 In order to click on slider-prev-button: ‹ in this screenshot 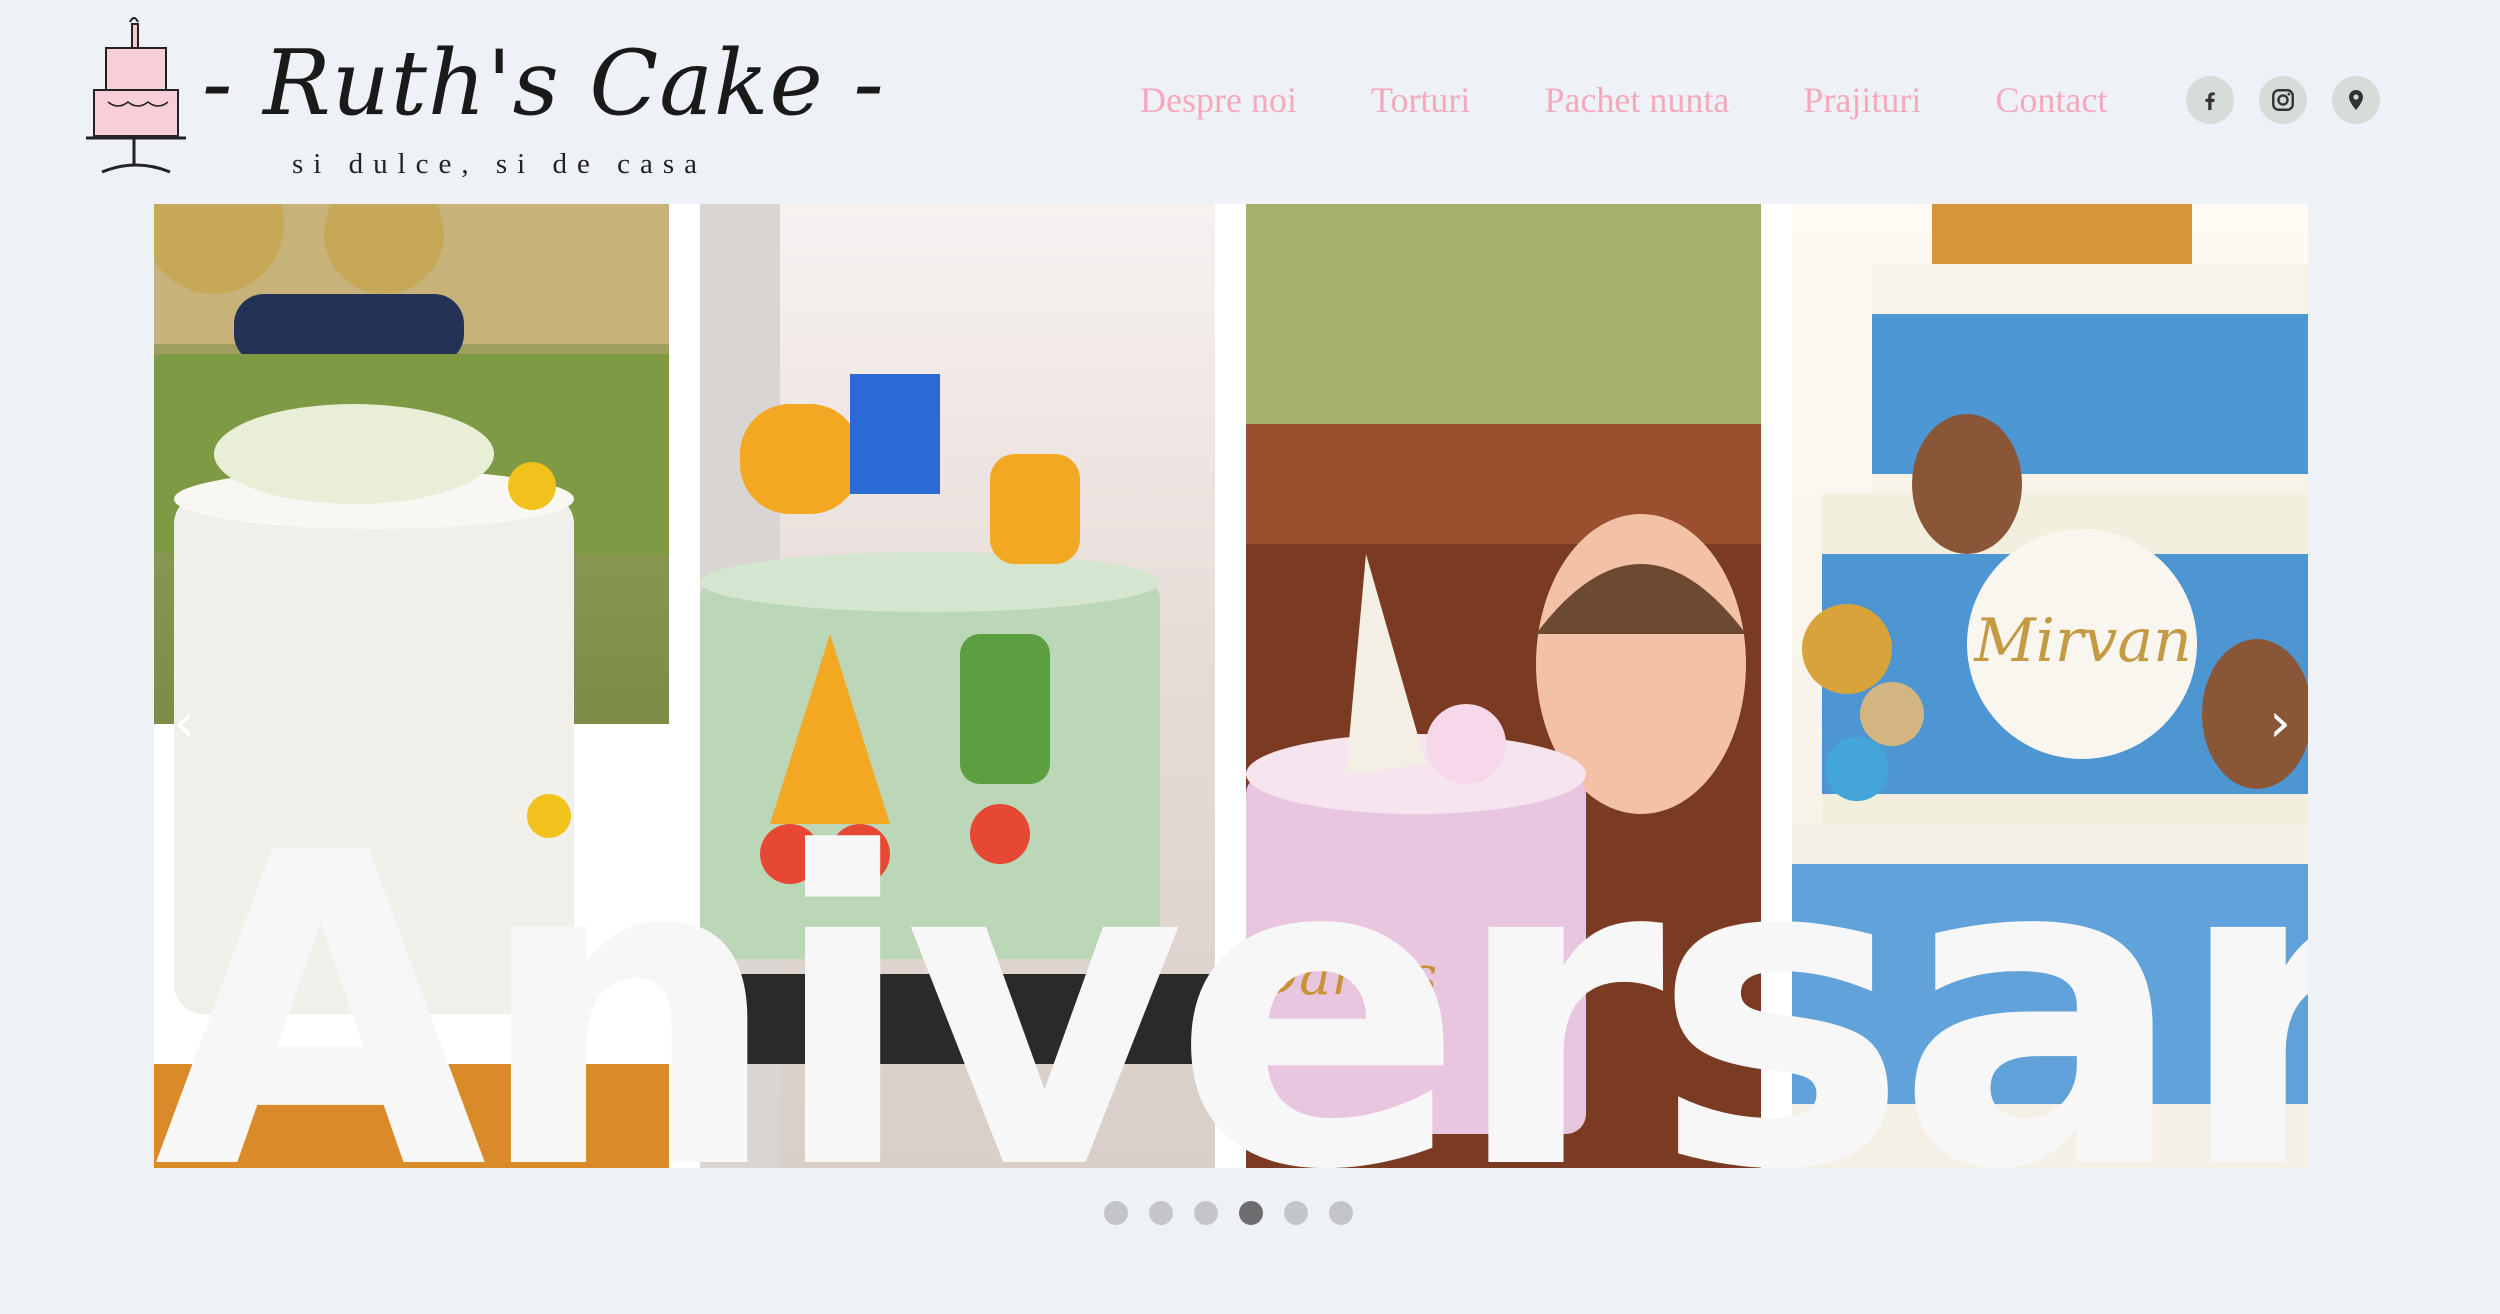, I will do `click(184, 722)`.